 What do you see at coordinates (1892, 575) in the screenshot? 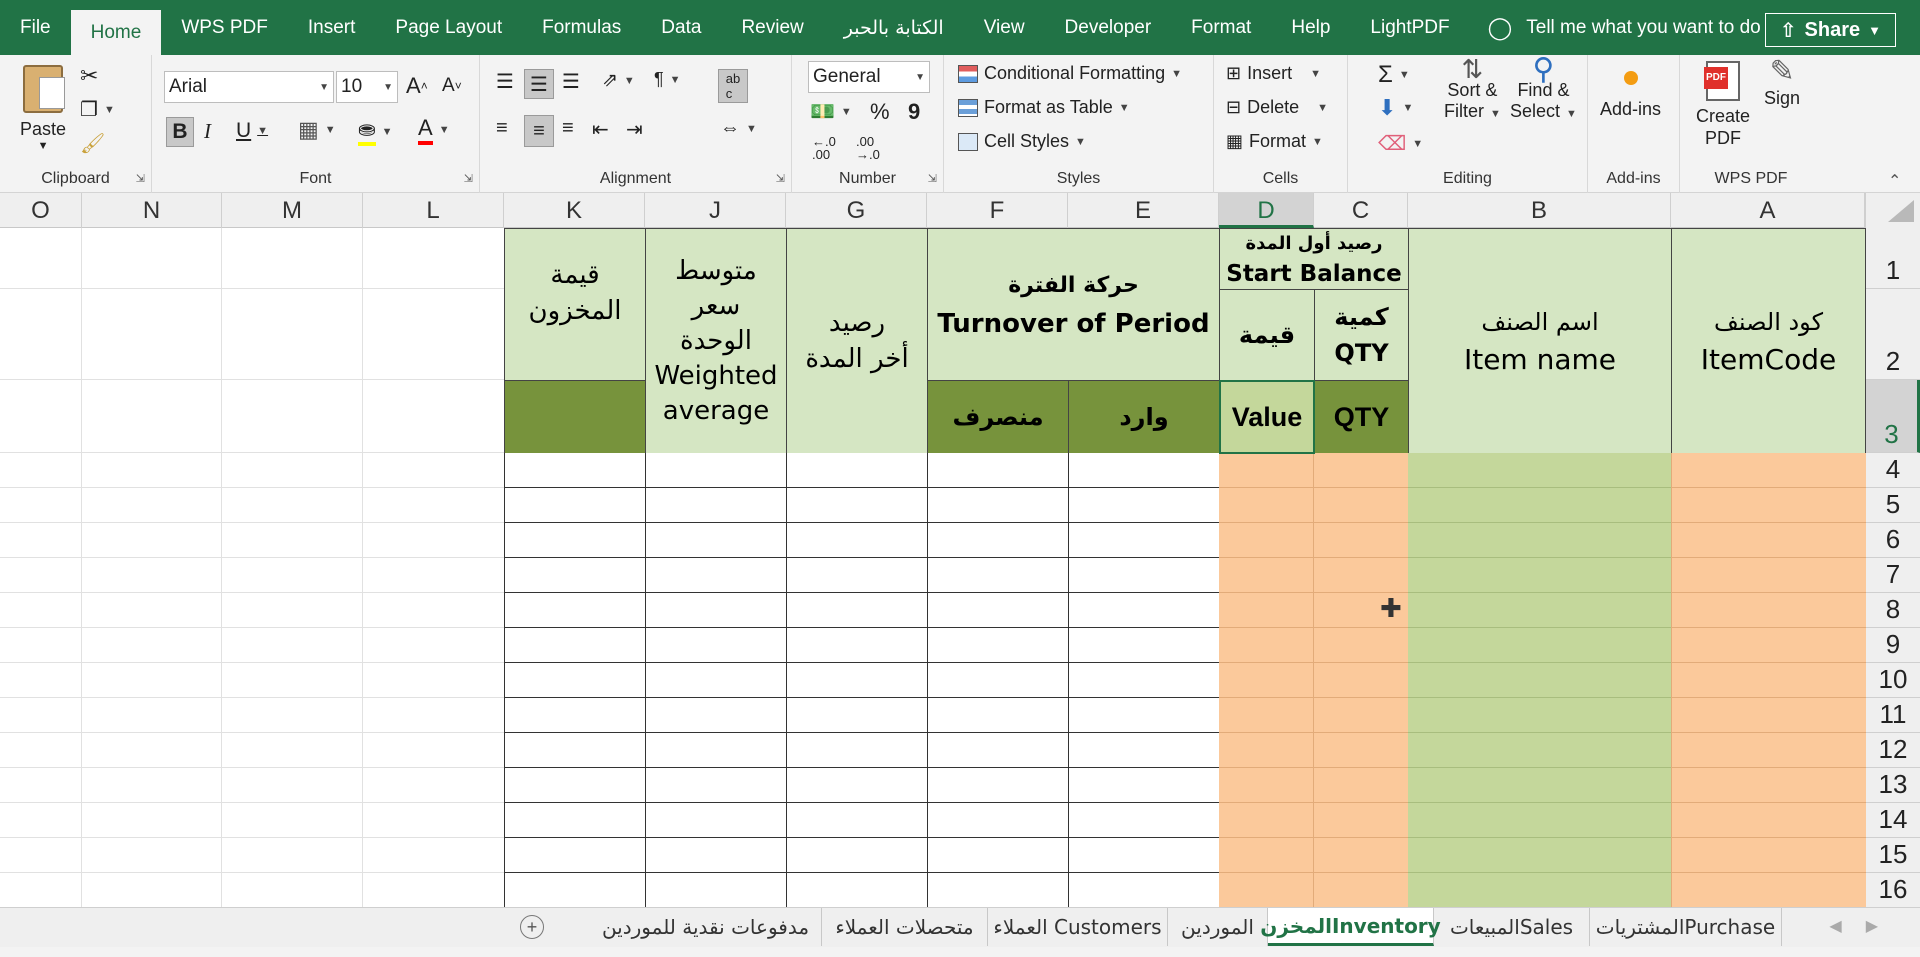
I see `row-header-7: 7` at bounding box center [1892, 575].